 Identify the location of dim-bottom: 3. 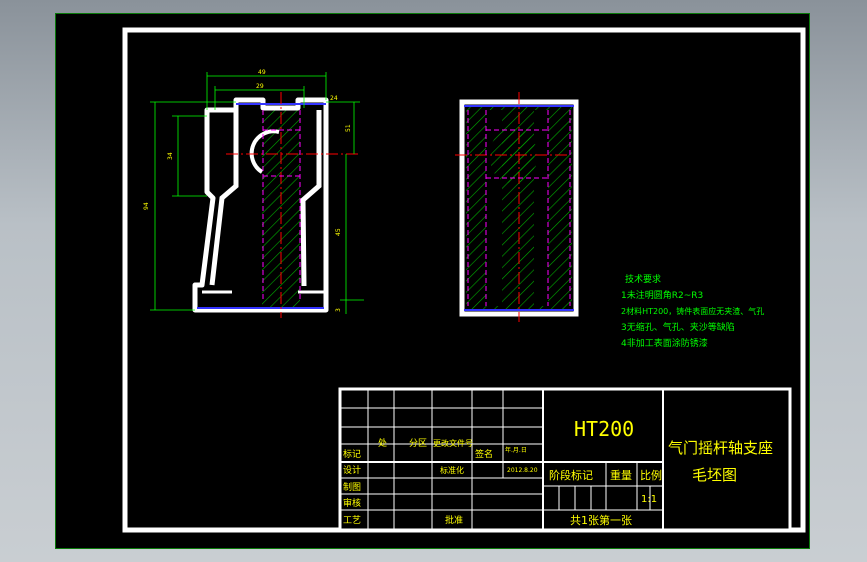
(338, 310).